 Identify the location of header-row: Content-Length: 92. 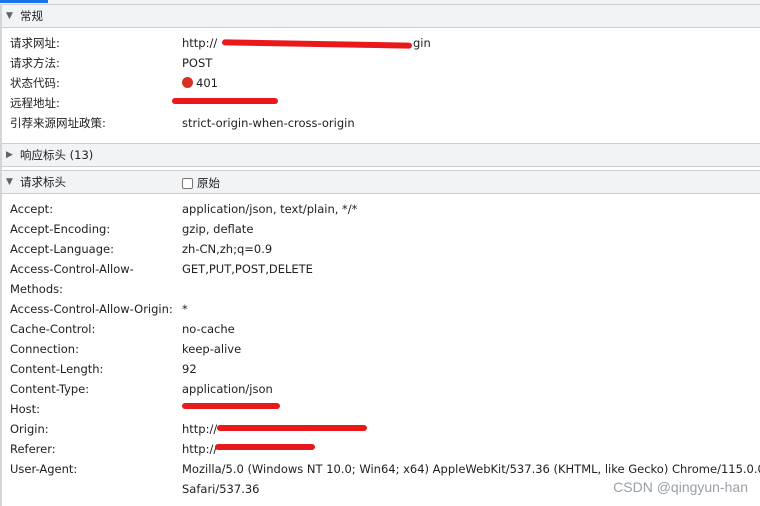
(380, 369).